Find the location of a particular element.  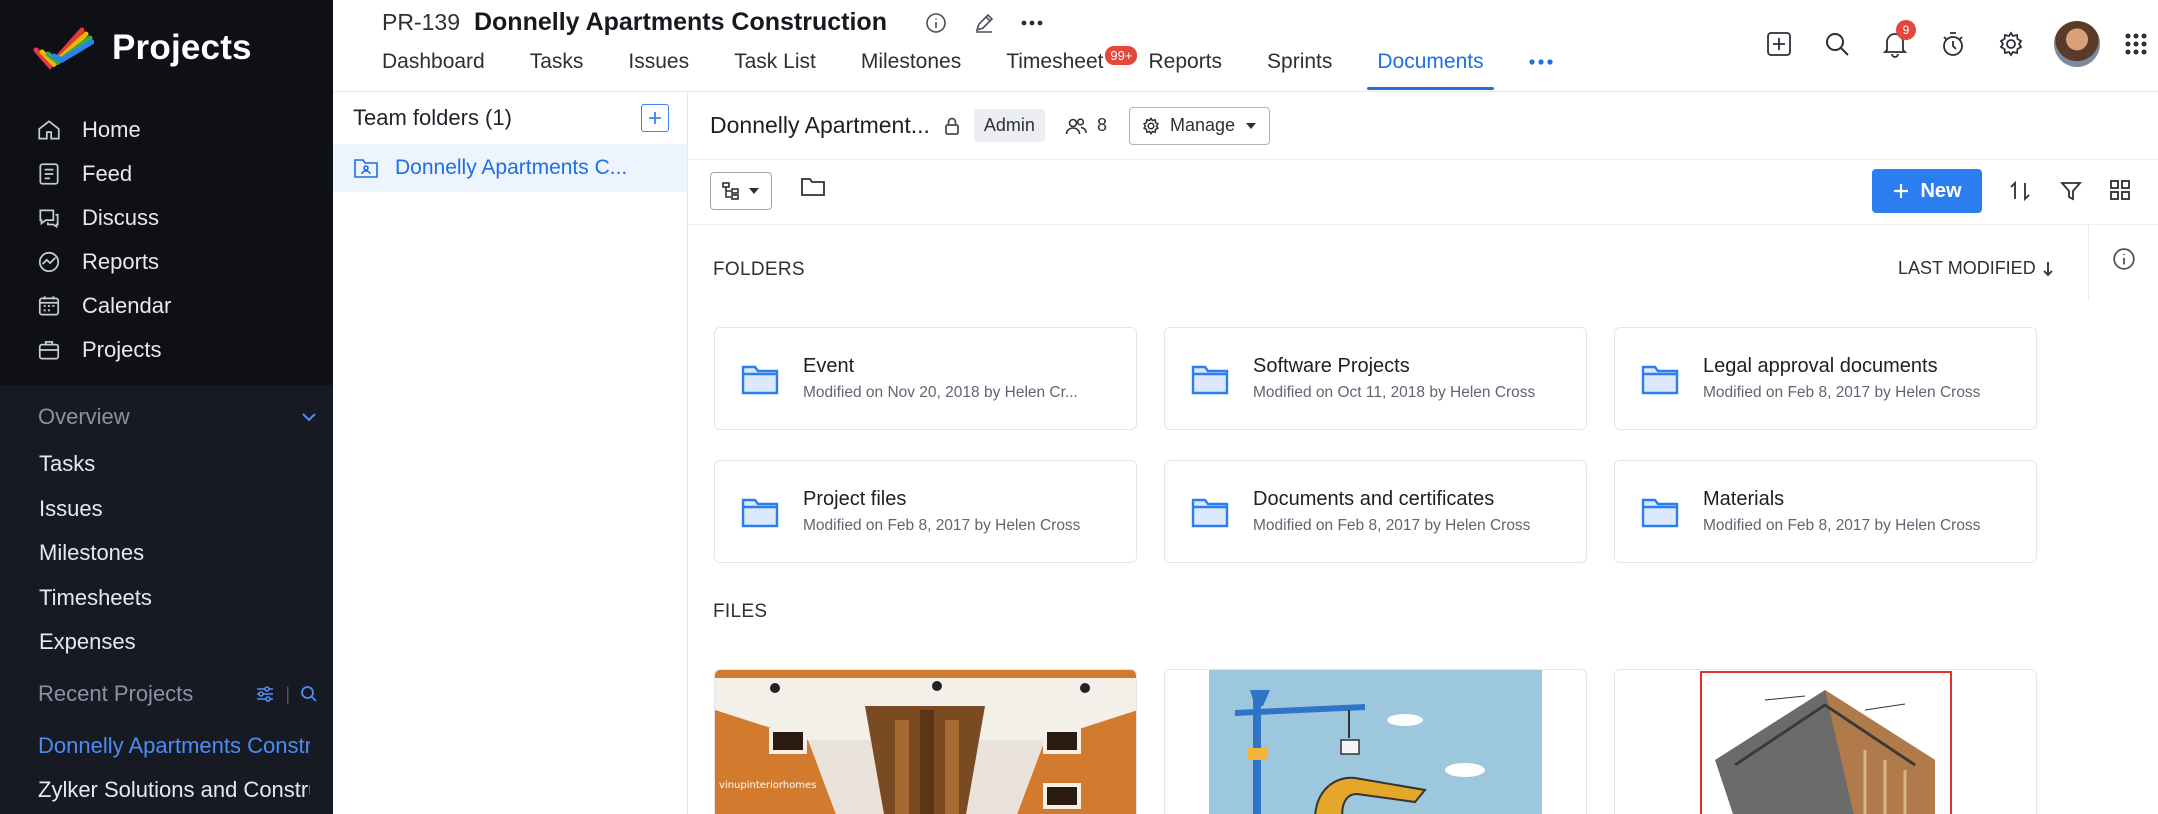

filter-button is located at coordinates (2071, 191).